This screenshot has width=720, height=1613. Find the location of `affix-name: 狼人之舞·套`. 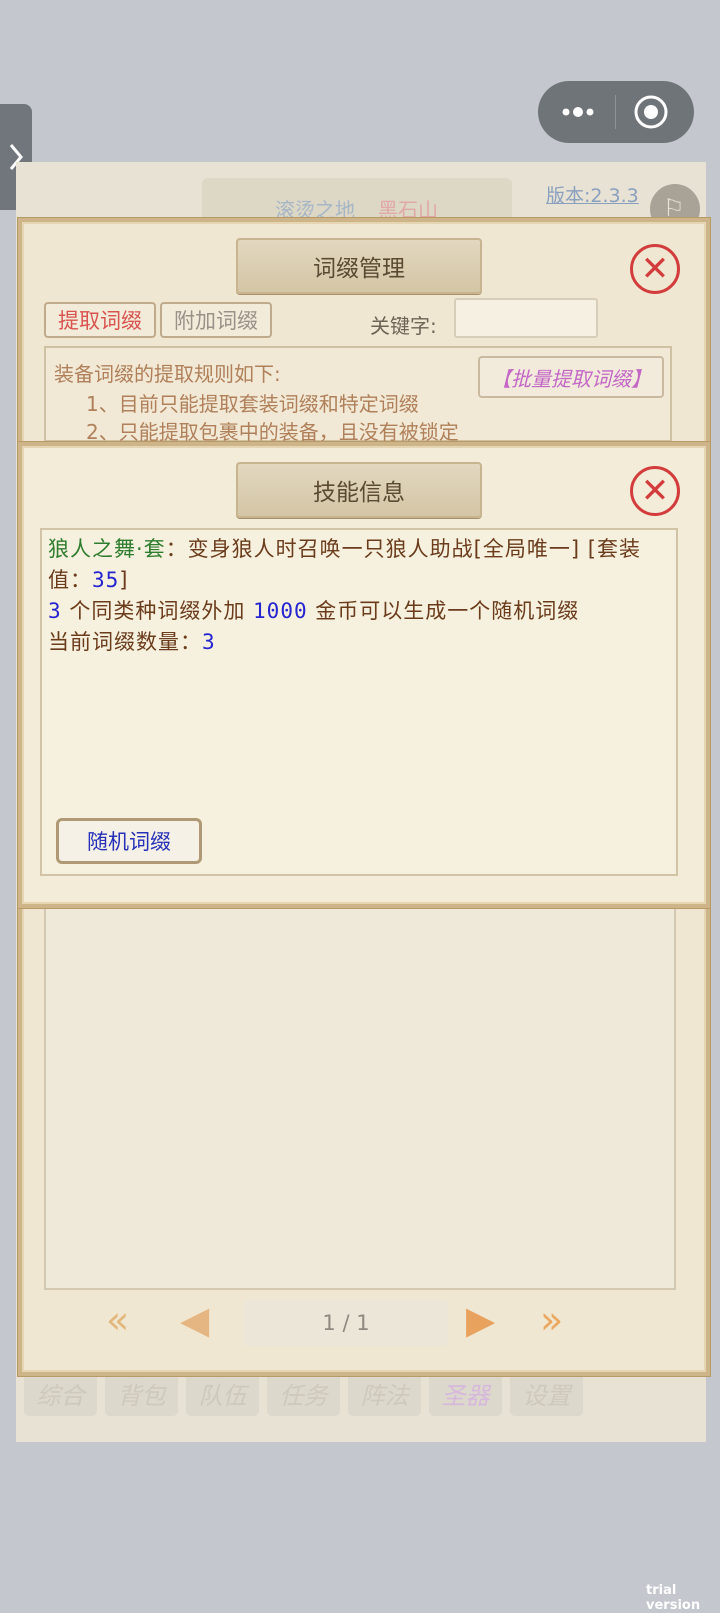

affix-name: 狼人之舞·套 is located at coordinates (107, 549).